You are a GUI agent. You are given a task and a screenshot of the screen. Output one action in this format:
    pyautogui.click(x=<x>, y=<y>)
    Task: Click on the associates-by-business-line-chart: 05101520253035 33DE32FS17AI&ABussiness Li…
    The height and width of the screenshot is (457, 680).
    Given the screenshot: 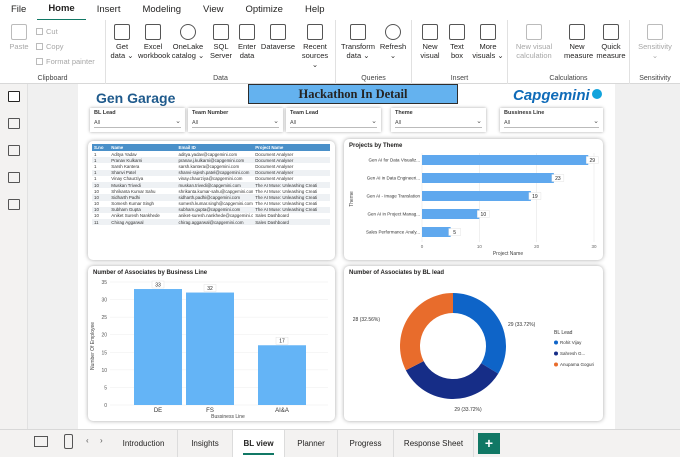 What is the action you would take?
    pyautogui.click(x=211, y=343)
    